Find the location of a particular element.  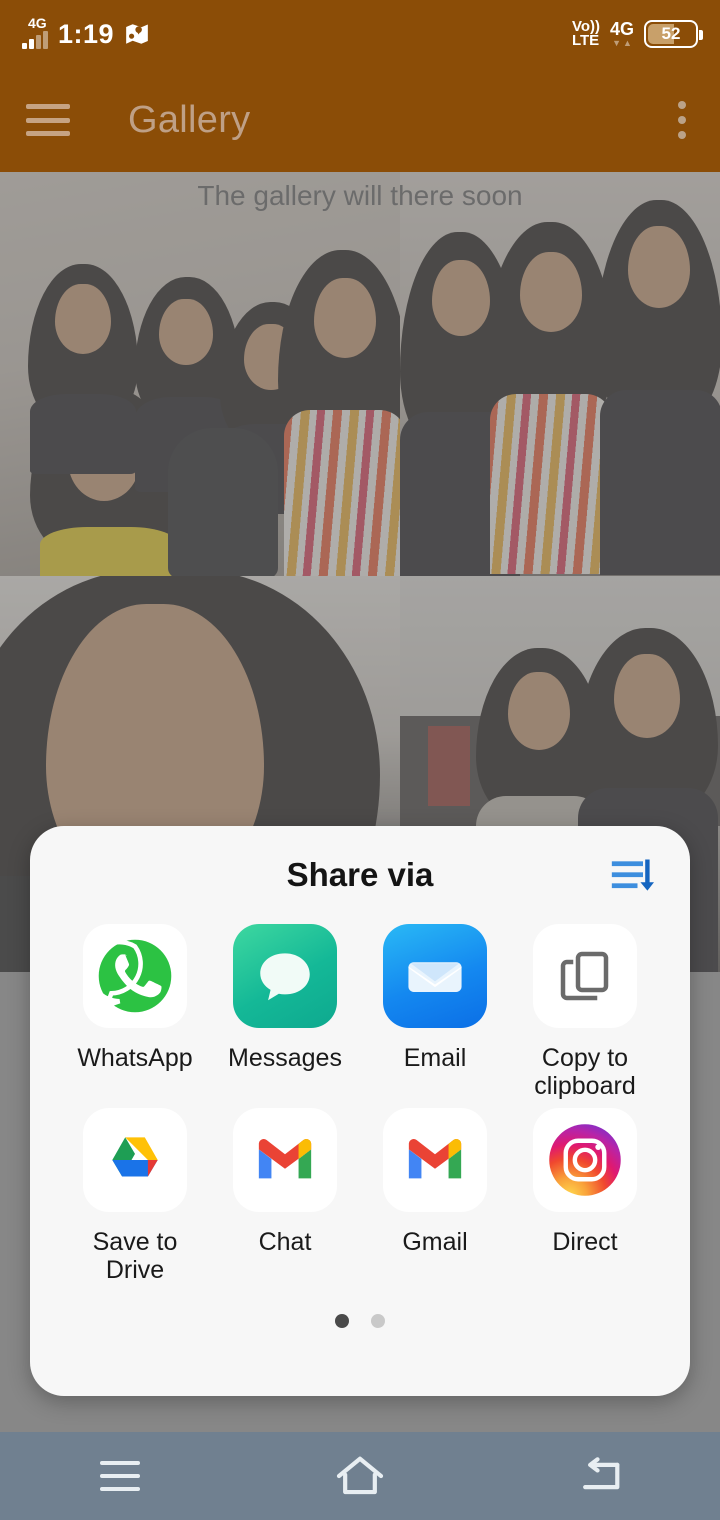

messages-icon is located at coordinates (285, 976).